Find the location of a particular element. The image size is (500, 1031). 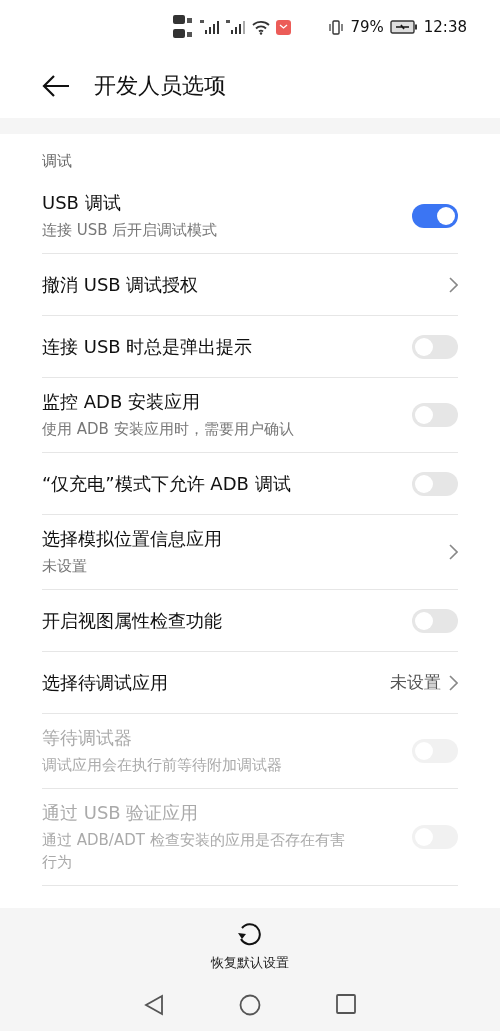

setting-description: 使用 ADB 安装应用时，需要用户确认 is located at coordinates (168, 429).